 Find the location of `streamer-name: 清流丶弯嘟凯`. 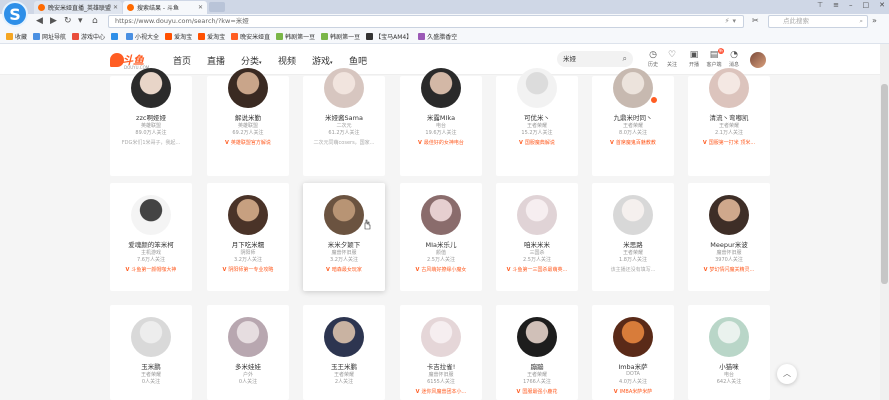

streamer-name: 清流丶弯嘟凯 is located at coordinates (729, 117).